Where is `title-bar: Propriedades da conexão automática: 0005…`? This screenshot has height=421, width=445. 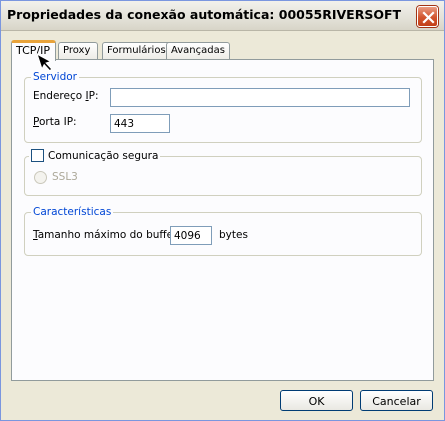
title-bar: Propriedades da conexão automática: 0005… is located at coordinates (222, 16).